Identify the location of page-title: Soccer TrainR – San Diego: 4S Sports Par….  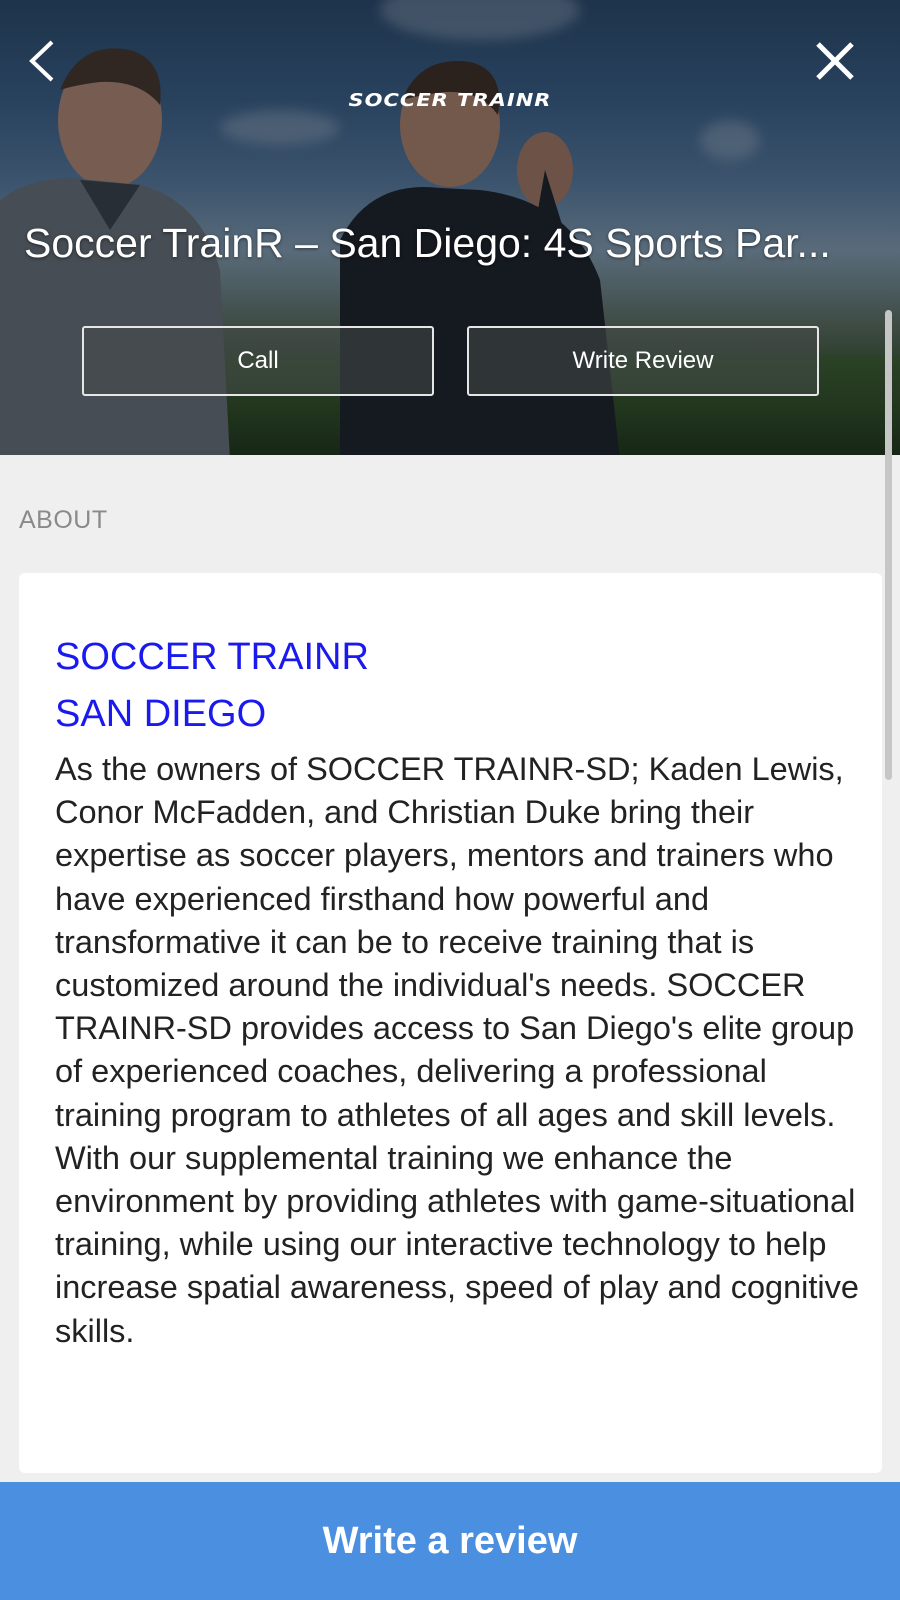
(427, 243).